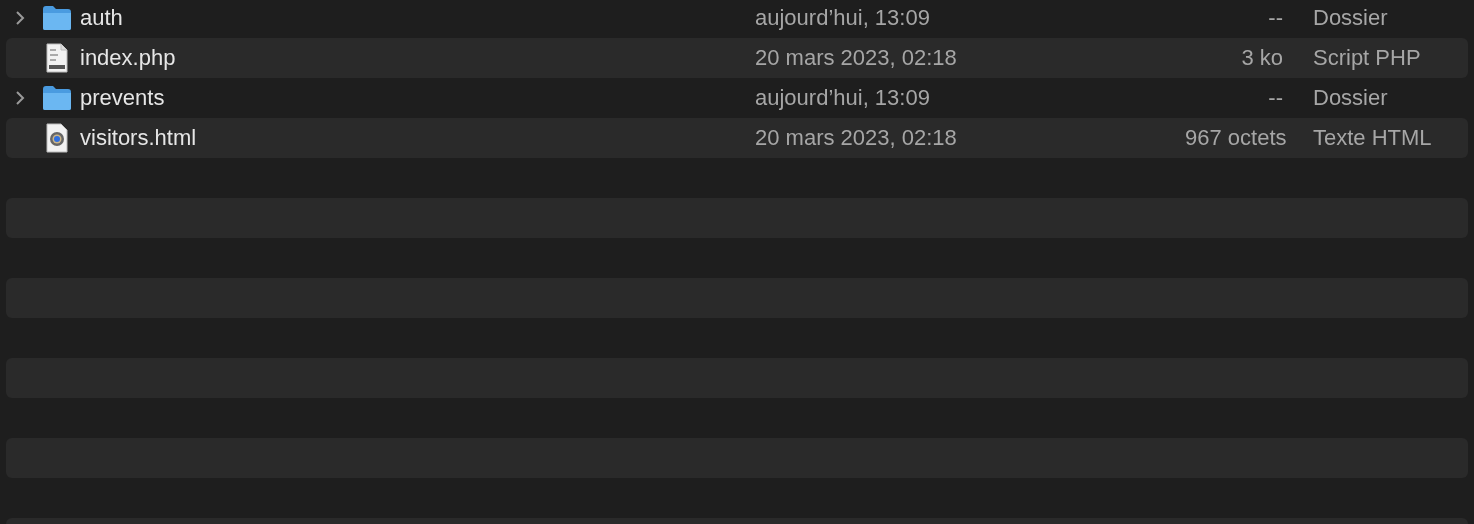 The height and width of the screenshot is (524, 1474). What do you see at coordinates (101, 18) in the screenshot?
I see `file-name: auth` at bounding box center [101, 18].